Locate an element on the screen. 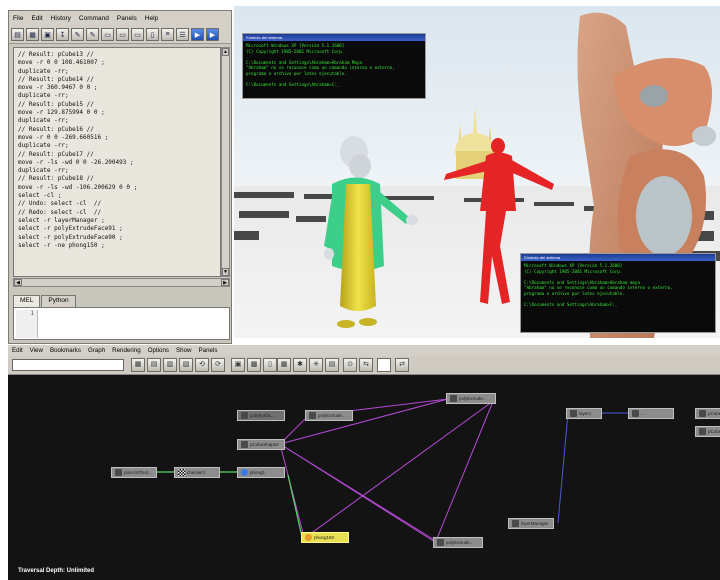 Image resolution: width=720 pixels, height=580 pixels. node-label: pCubeShape2 is located at coordinates (264, 444).